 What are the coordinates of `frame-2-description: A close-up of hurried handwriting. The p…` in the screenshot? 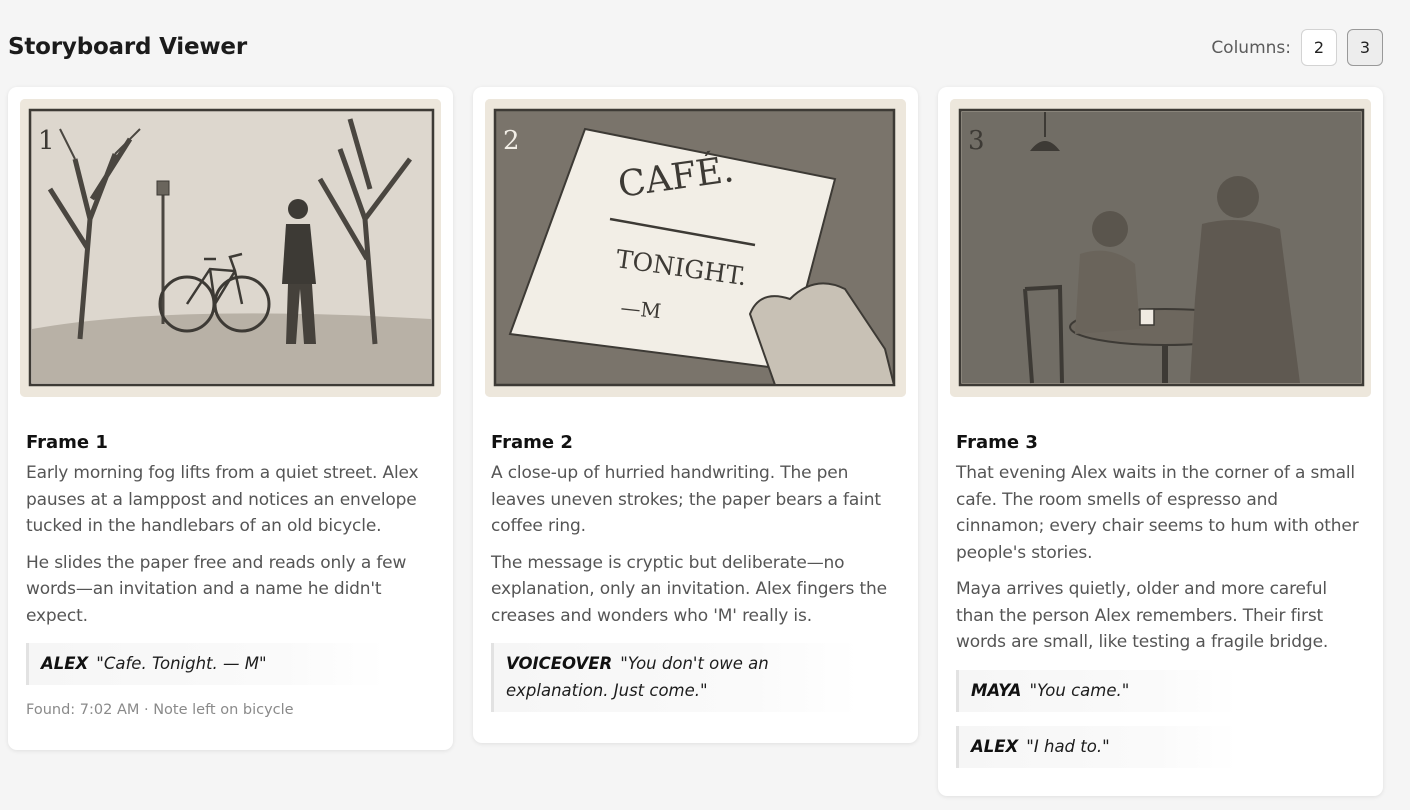 It's located at (686, 499).